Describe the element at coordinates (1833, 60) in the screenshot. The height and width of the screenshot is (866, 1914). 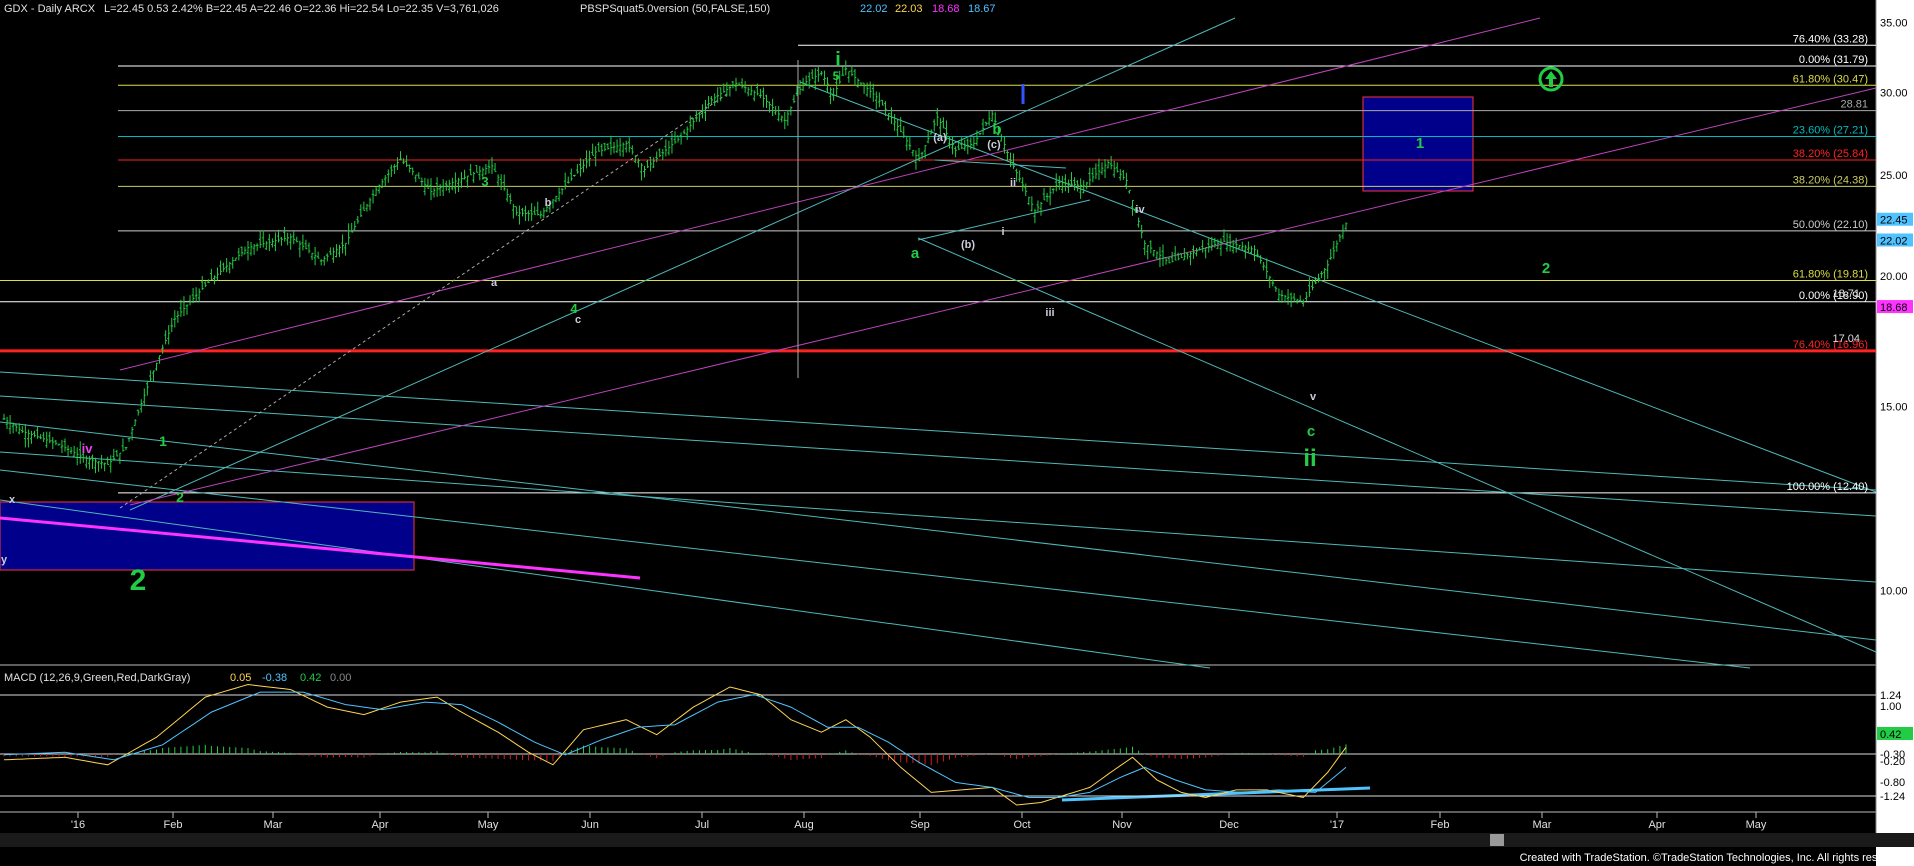
I see `level-label-1: 0.00% (31.79)` at that location.